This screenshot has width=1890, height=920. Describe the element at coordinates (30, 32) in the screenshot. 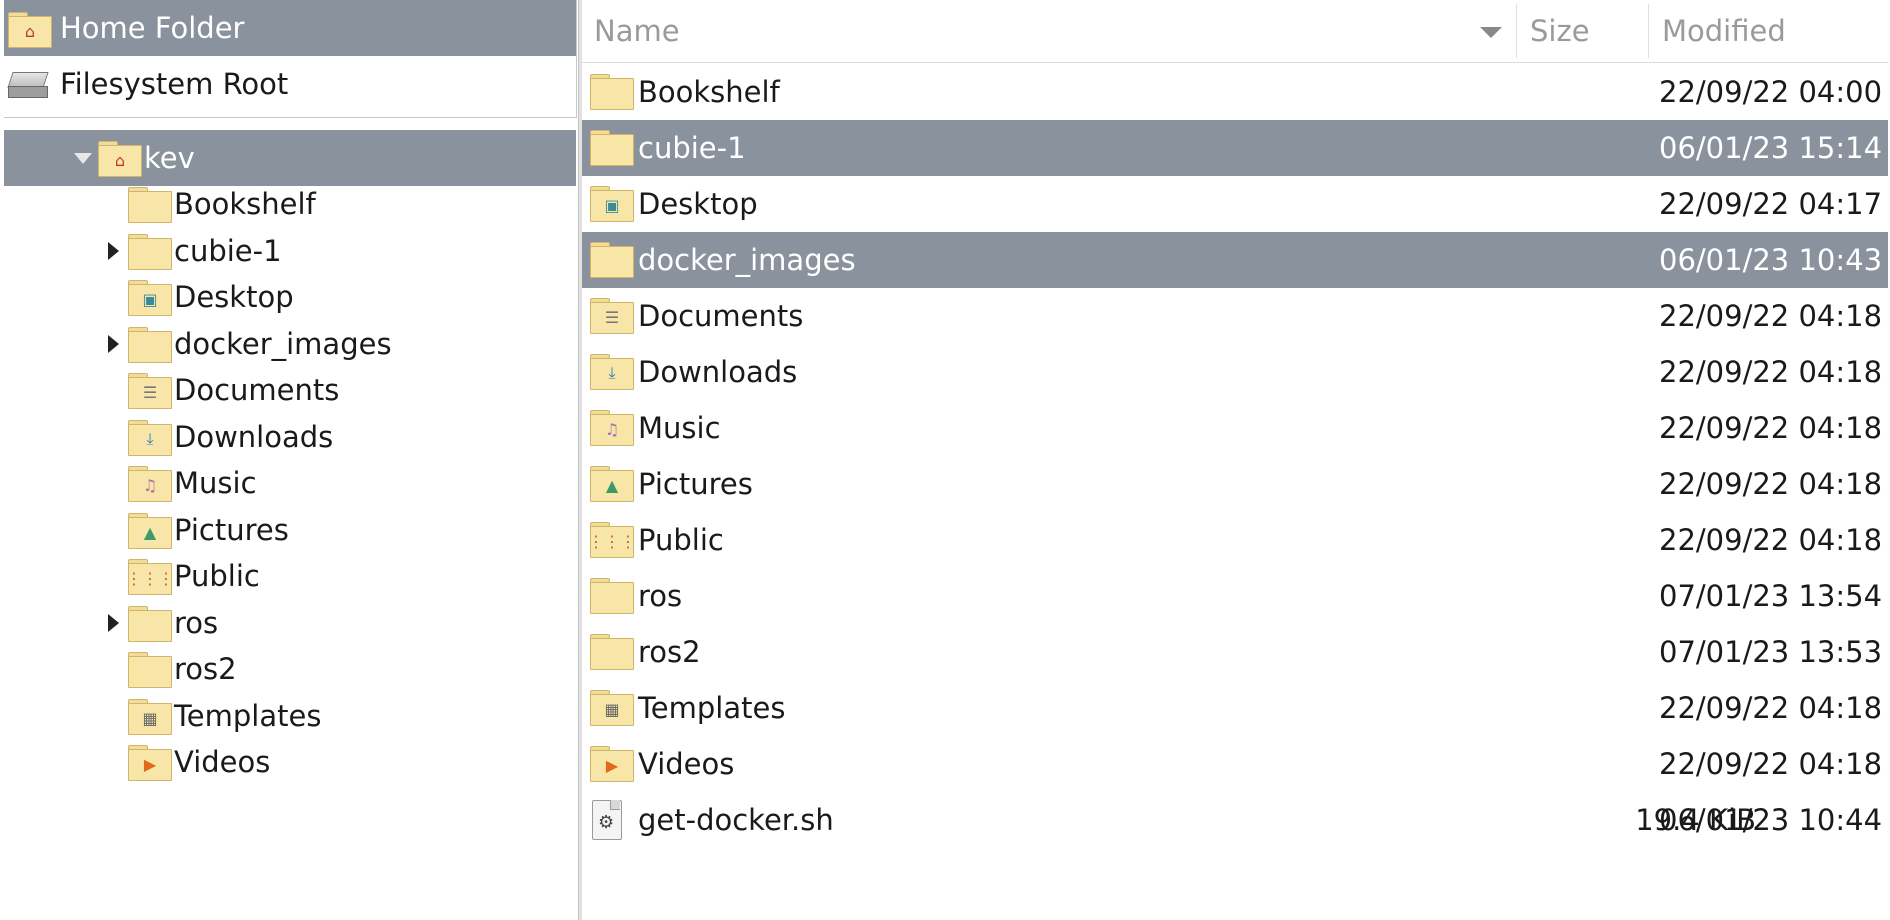

I see `home-folder-icon: ⌂` at that location.